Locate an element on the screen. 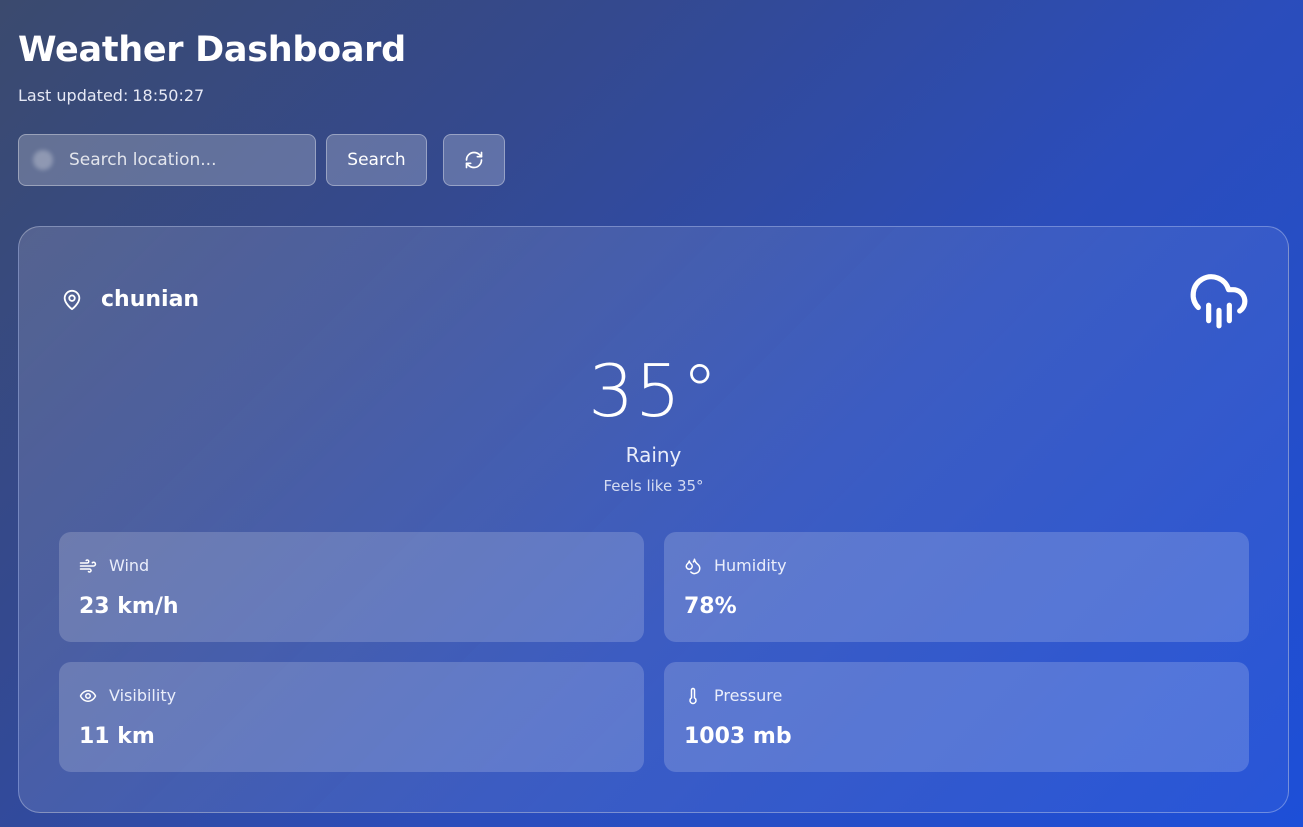 This screenshot has width=1303, height=827. stat-humidity-label-row: Humidity is located at coordinates (735, 565).